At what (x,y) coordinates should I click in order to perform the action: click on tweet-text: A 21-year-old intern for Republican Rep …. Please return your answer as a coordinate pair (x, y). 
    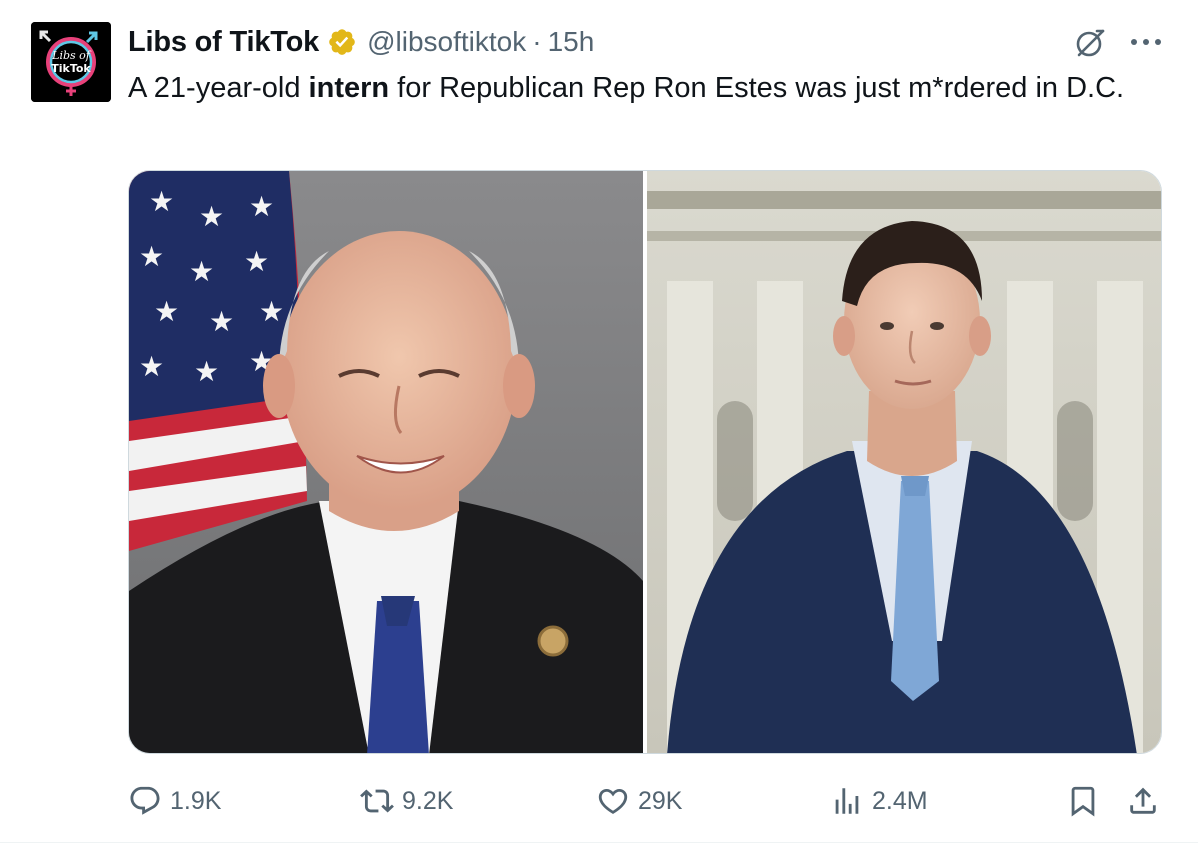
    Looking at the image, I should click on (638, 88).